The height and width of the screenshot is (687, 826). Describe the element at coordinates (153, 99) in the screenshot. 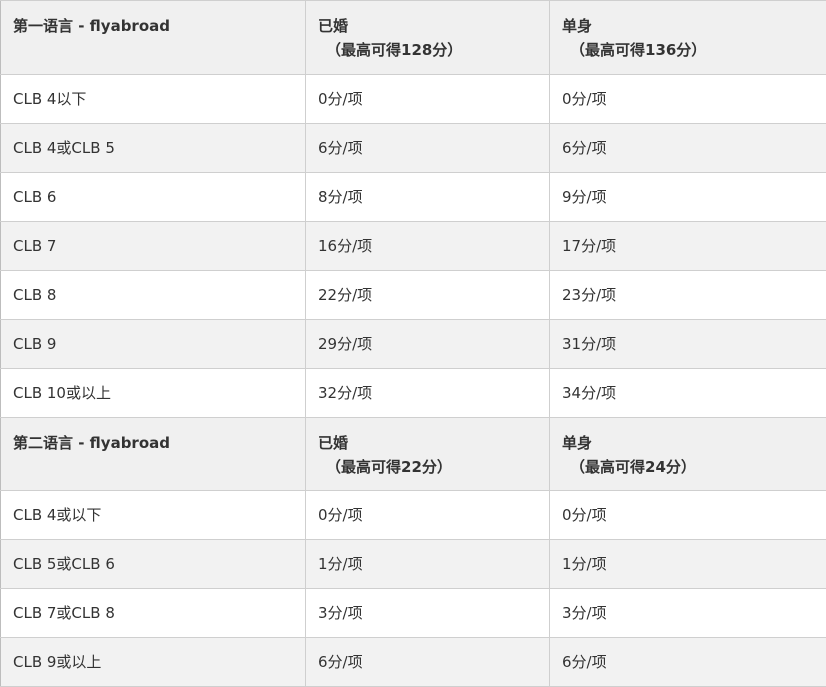

I see `clb-level-cell: CLB 4以下` at that location.